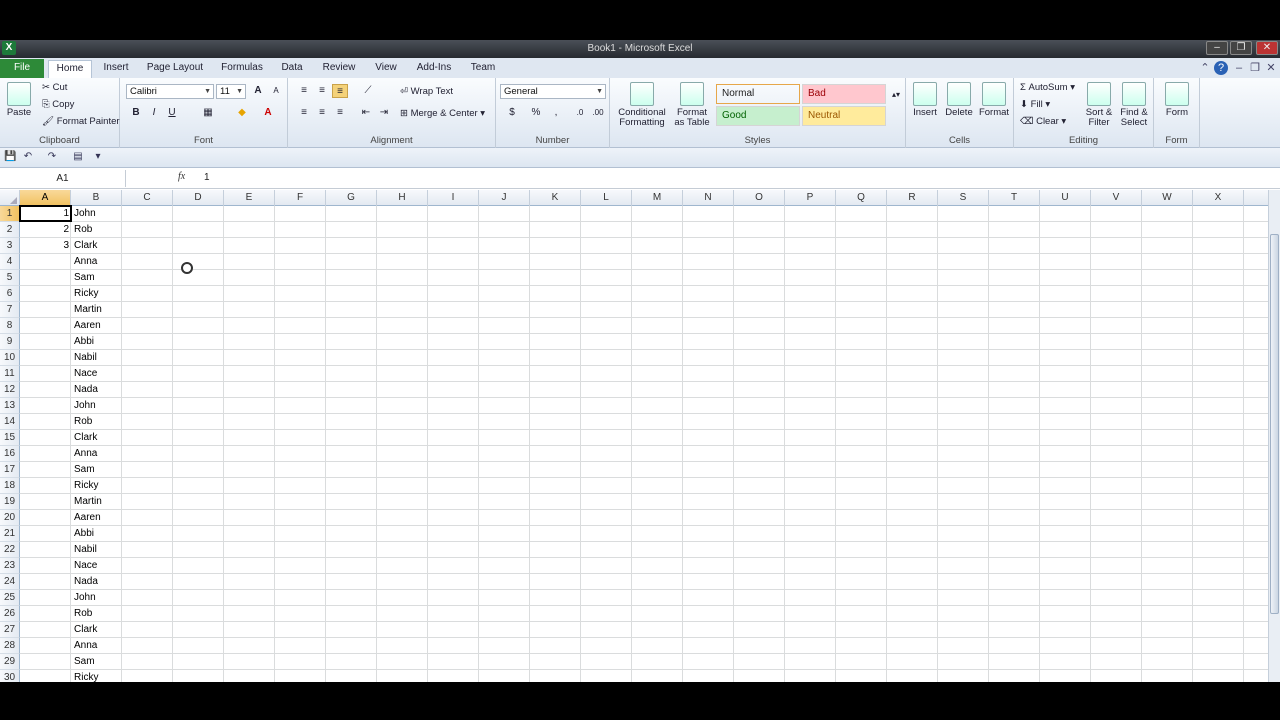 The image size is (1280, 720). What do you see at coordinates (1116, 198) in the screenshot?
I see `column-header-v: V` at bounding box center [1116, 198].